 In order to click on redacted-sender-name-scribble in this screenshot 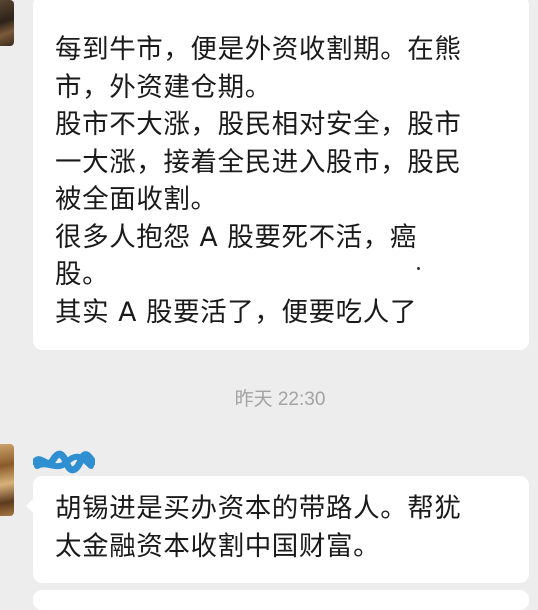, I will do `click(64, 462)`.